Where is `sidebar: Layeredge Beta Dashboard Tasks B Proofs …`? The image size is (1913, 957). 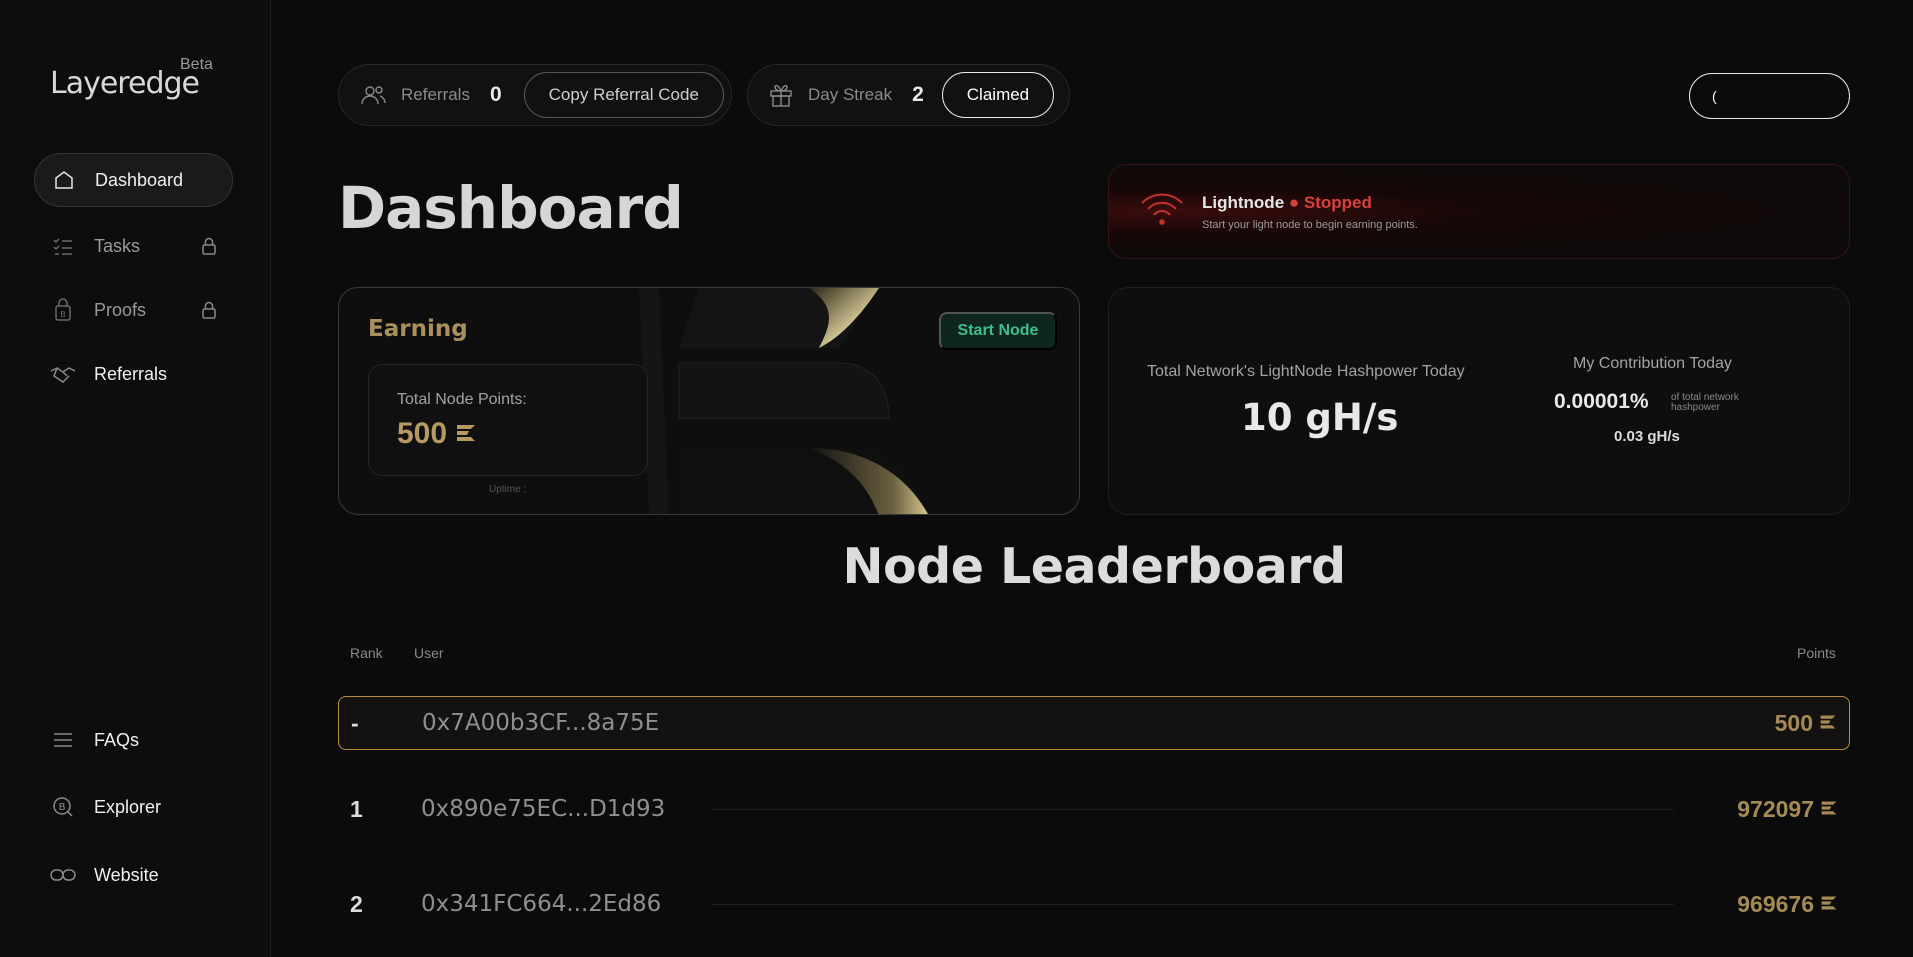
sidebar: Layeredge Beta Dashboard Tasks B Proofs … is located at coordinates (135, 478).